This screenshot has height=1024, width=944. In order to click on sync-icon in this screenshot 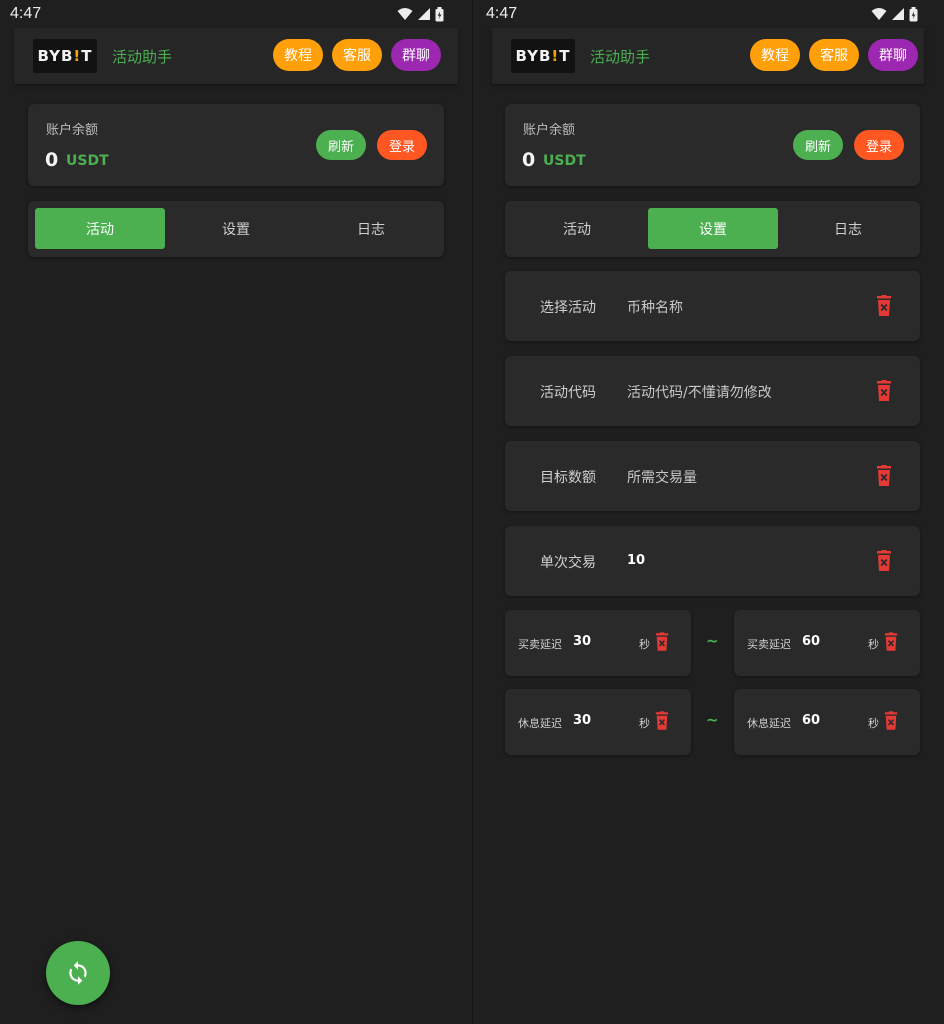, I will do `click(78, 973)`.